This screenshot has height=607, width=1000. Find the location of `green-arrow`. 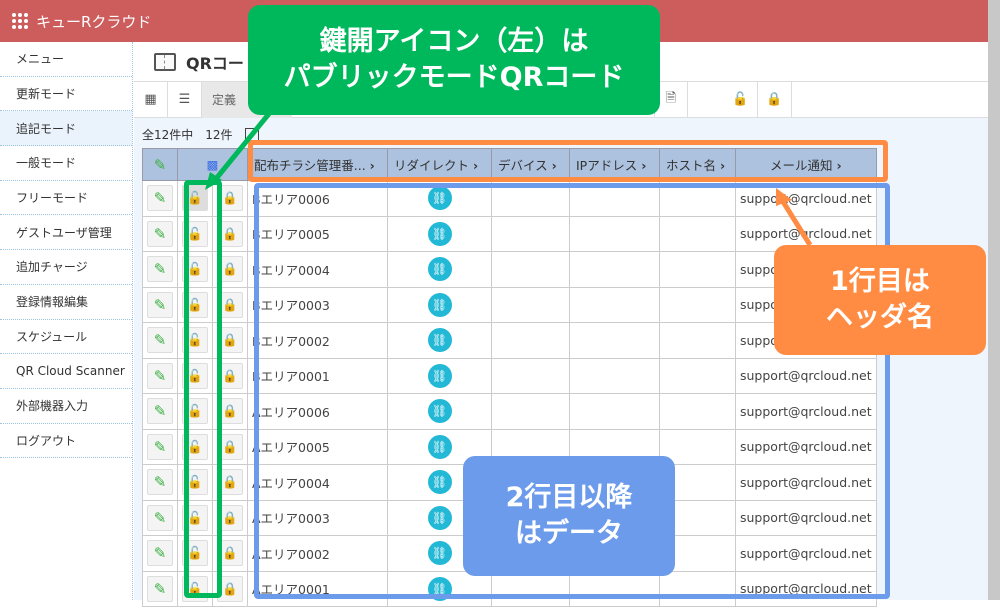

green-arrow is located at coordinates (243, 145).